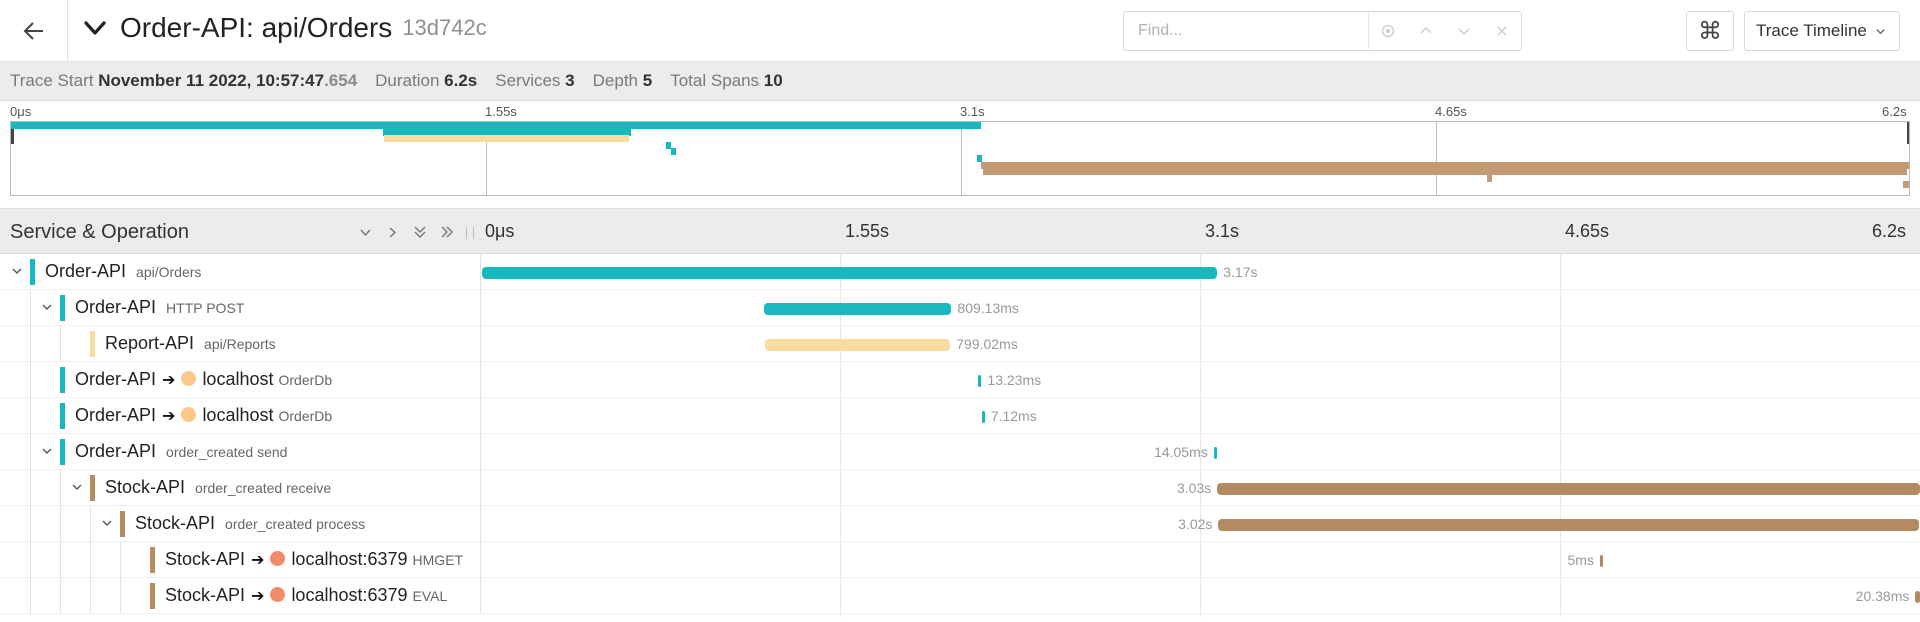 The image size is (1920, 622). What do you see at coordinates (623, 81) in the screenshot?
I see `depth: Depth 5` at bounding box center [623, 81].